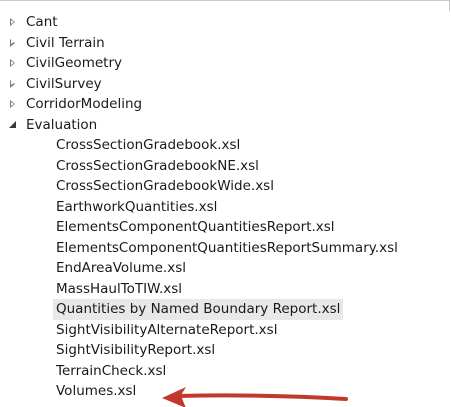  I want to click on tree-item-label: EarthworkQuantities.xsl, so click(137, 206).